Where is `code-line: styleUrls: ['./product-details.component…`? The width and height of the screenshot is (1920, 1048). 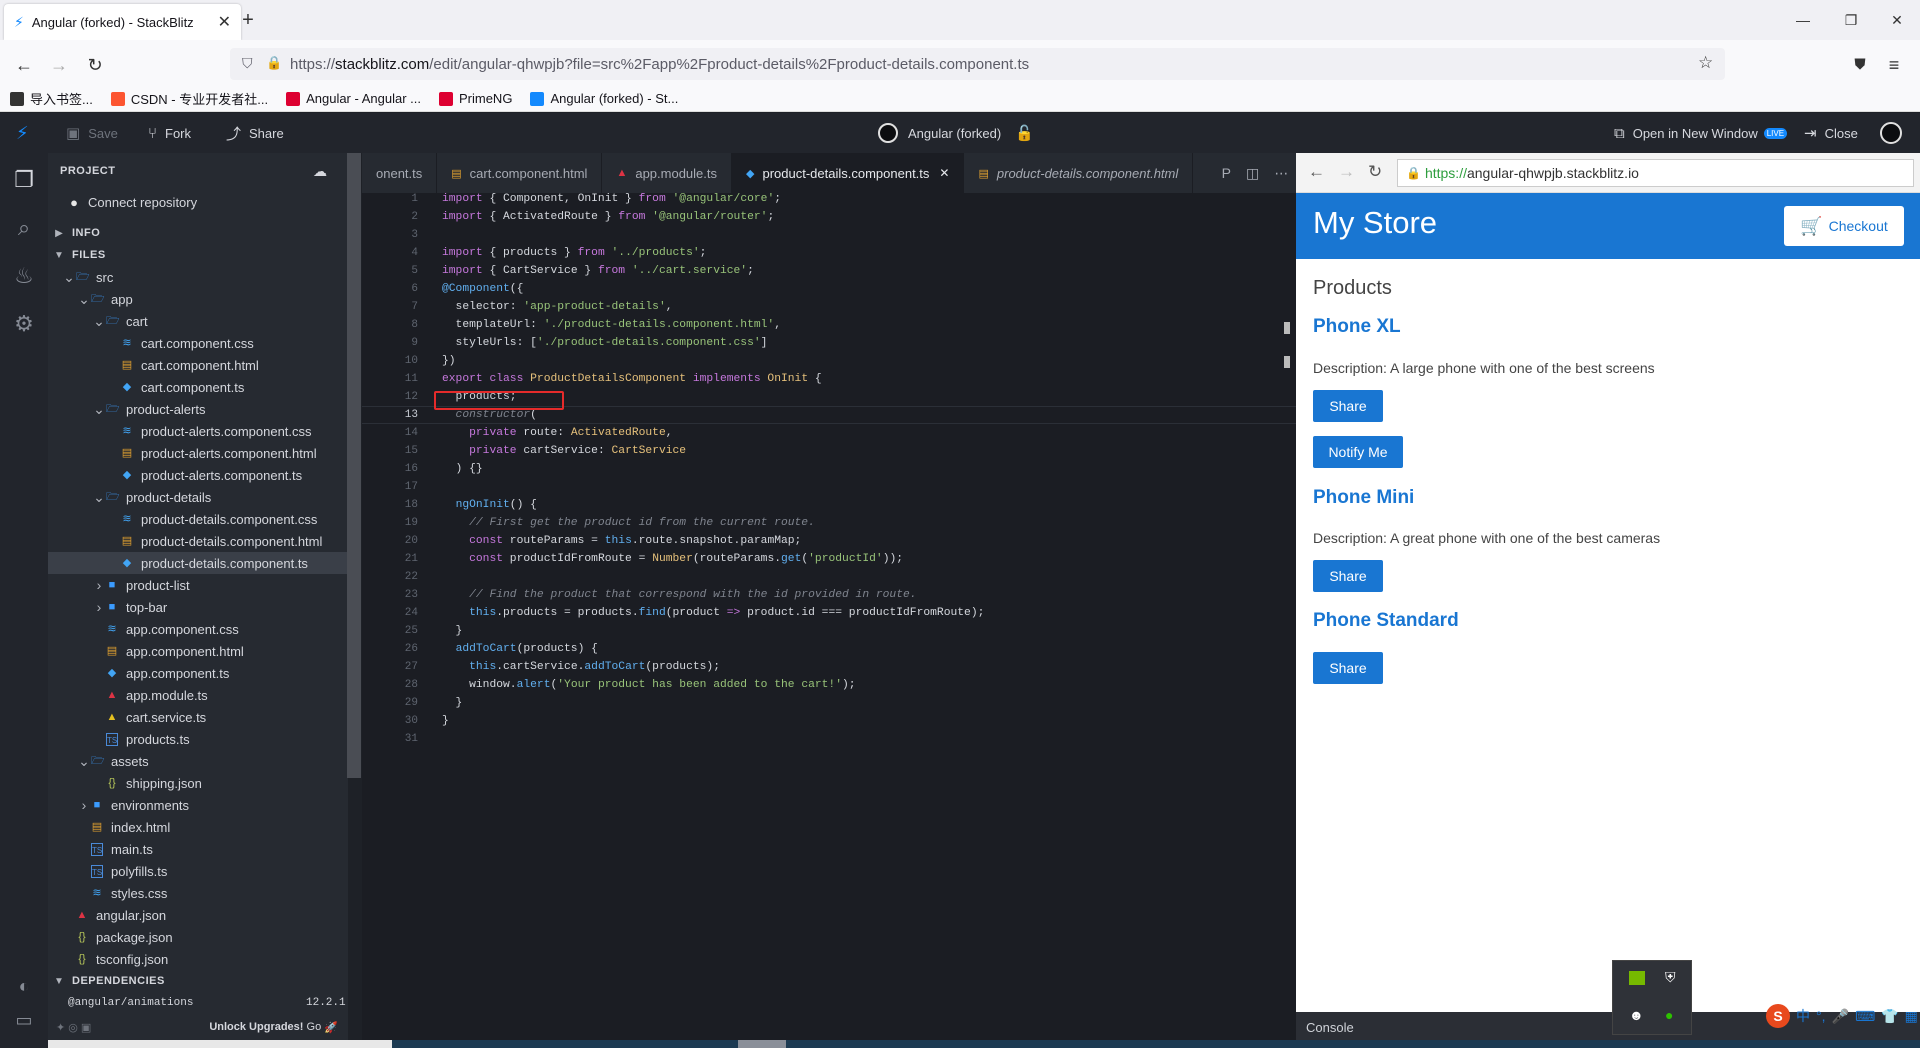 code-line: styleUrls: ['./product-details.component… is located at coordinates (605, 343).